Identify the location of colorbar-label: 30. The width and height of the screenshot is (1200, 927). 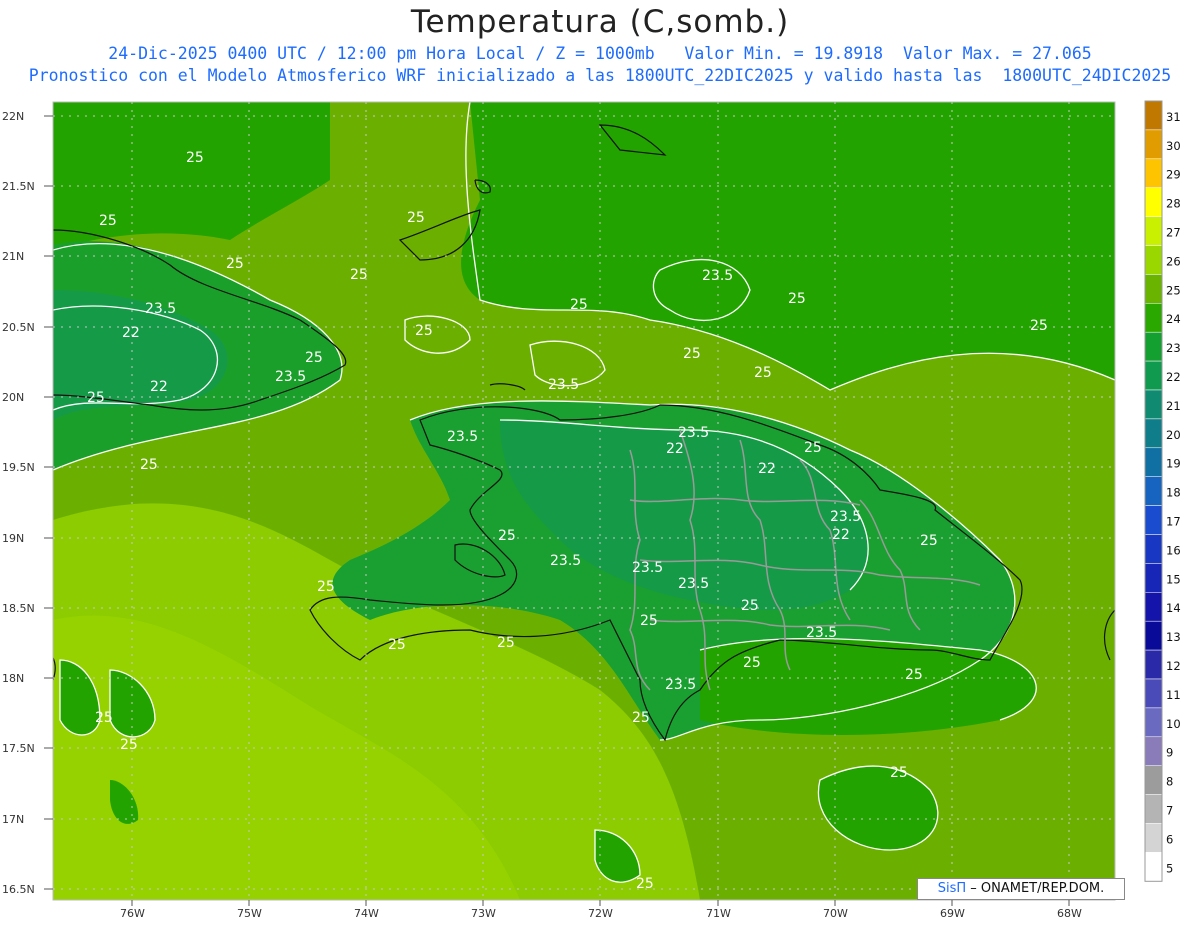
(1173, 146).